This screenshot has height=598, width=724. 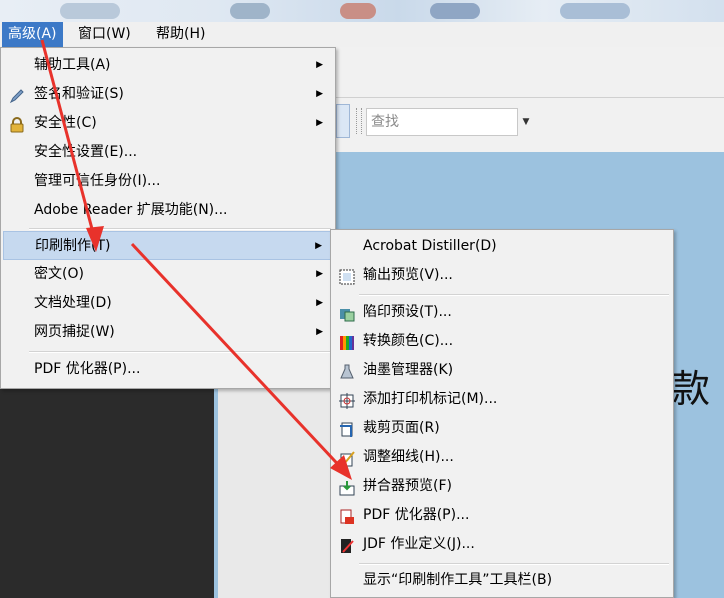 What do you see at coordinates (168, 332) in the screenshot?
I see `menu-item-web-capture: 网页捕捉(W) ▶` at bounding box center [168, 332].